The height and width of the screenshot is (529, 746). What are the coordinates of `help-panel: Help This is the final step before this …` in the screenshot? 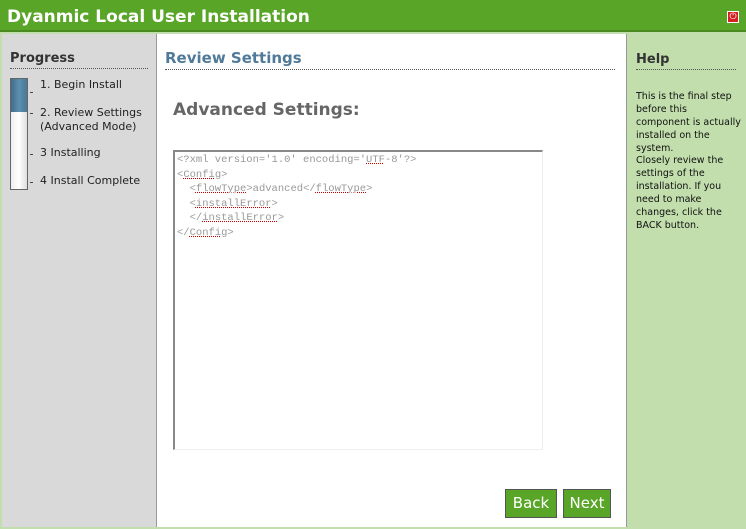 It's located at (687, 280).